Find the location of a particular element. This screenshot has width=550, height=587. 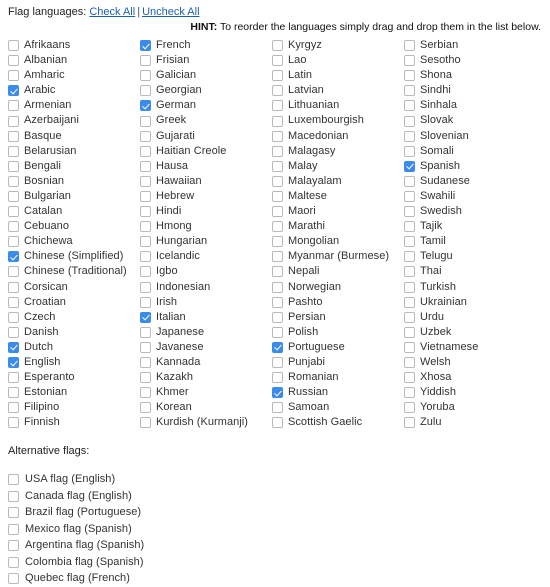

language-option: Danish is located at coordinates (74, 332).